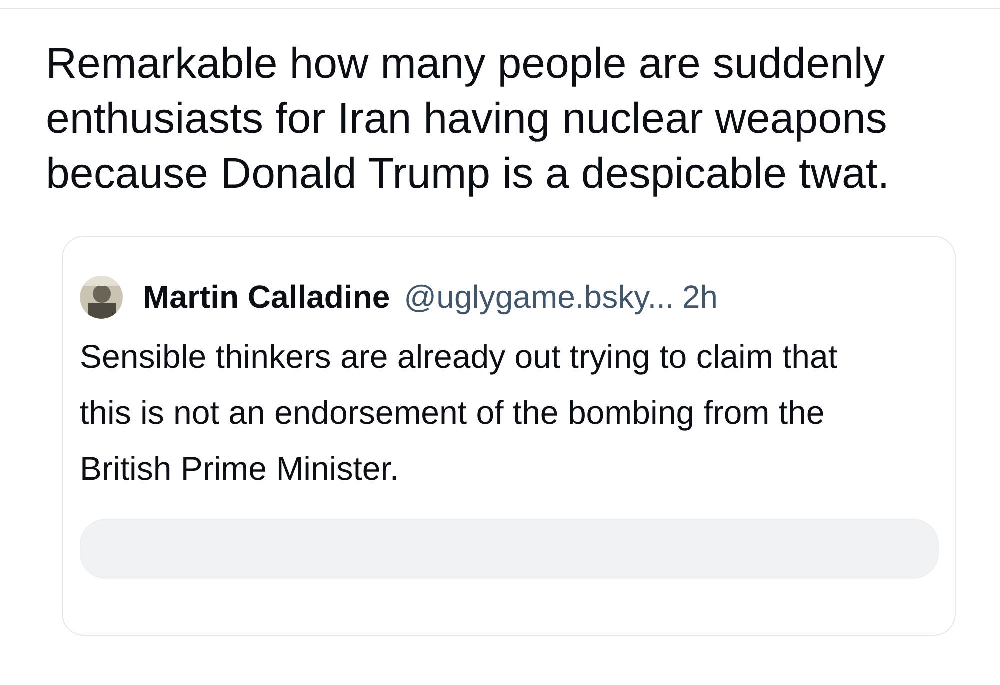 The height and width of the screenshot is (685, 1000). Describe the element at coordinates (266, 297) in the screenshot. I see `author-name: Martin Calladine` at that location.